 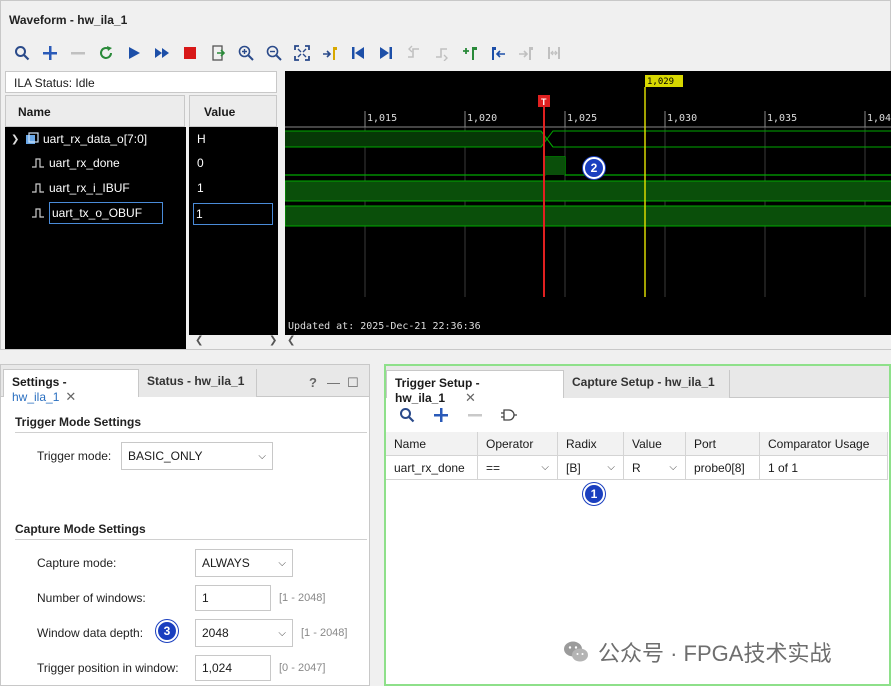 I want to click on num-windows-input: 1, so click(x=233, y=598).